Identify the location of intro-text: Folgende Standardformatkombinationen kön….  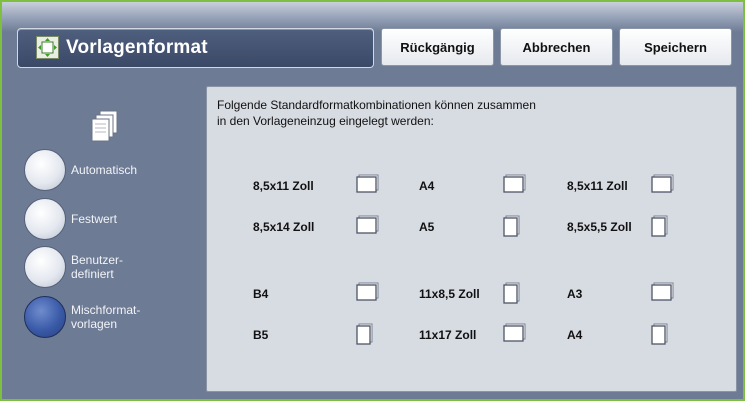
(427, 113).